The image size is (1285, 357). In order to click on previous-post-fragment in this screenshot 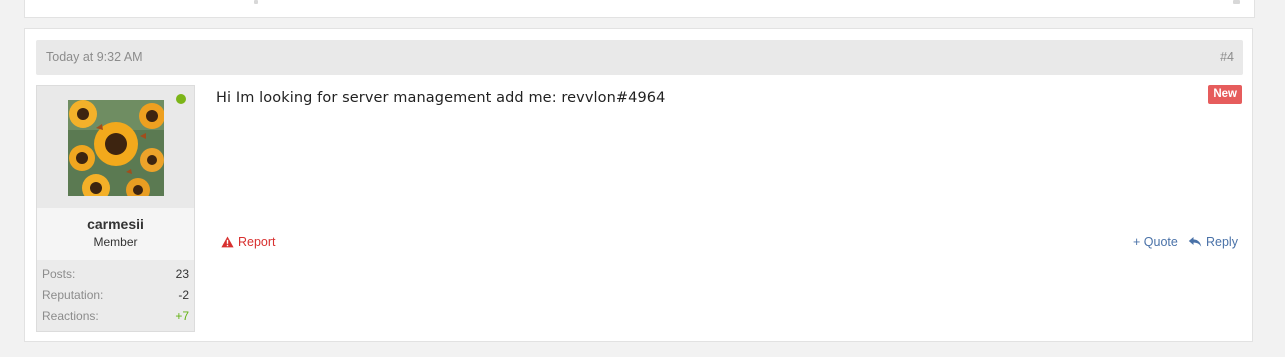, I will do `click(639, 9)`.